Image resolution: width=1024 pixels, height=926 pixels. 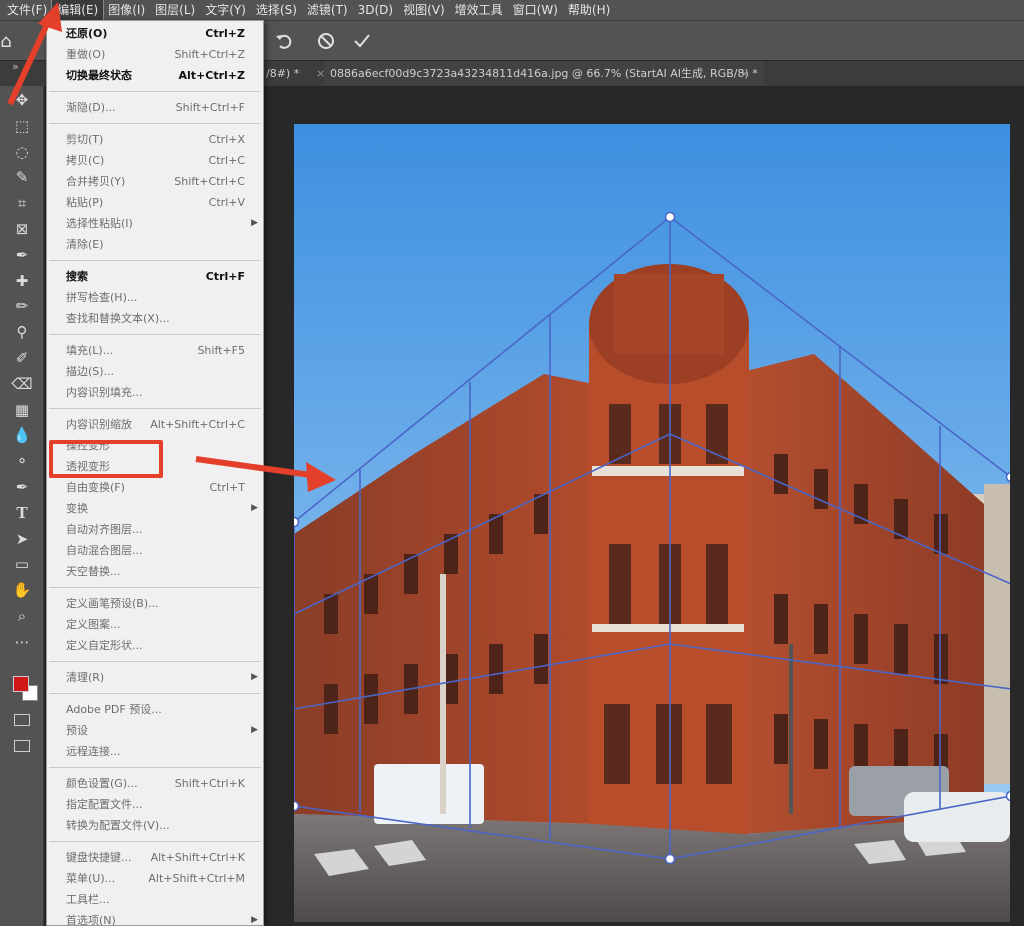 What do you see at coordinates (21, 684) in the screenshot?
I see `foreground-color-swatch` at bounding box center [21, 684].